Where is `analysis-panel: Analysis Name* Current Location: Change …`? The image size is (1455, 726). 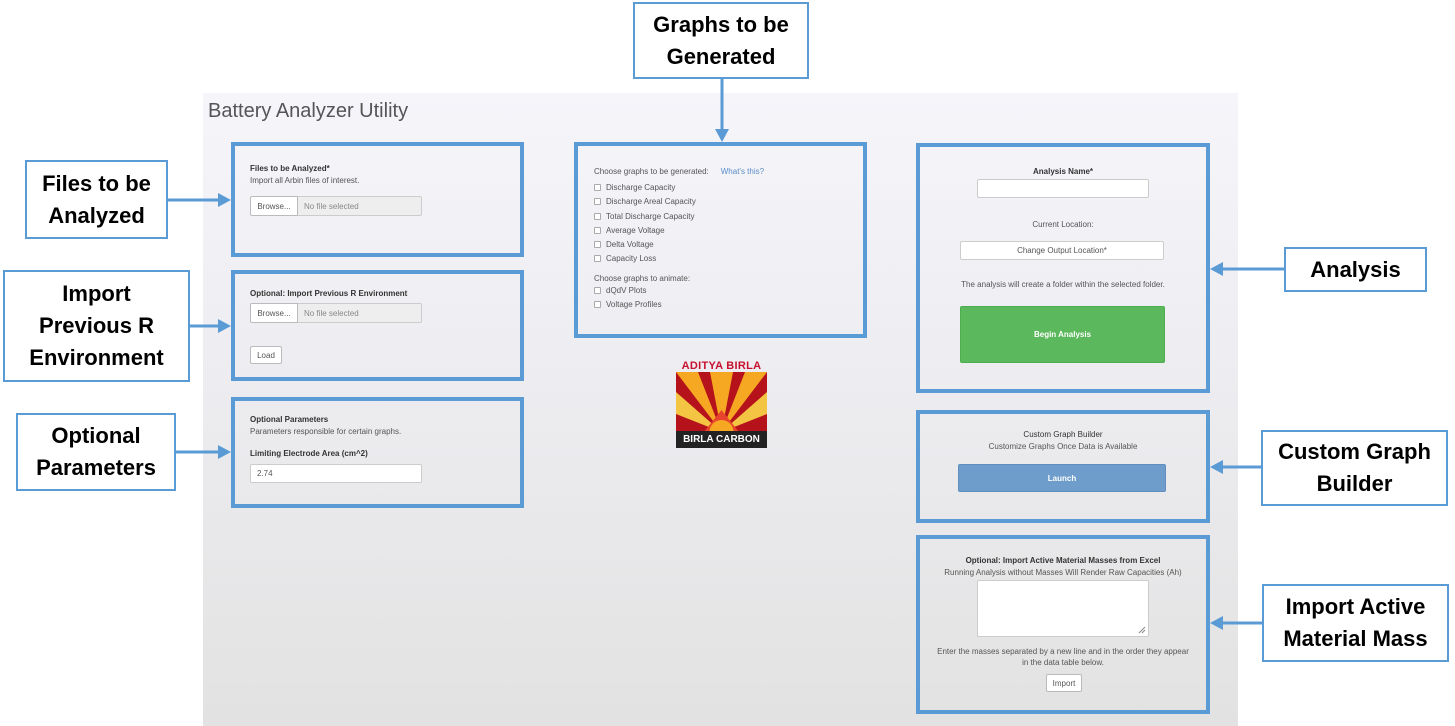
analysis-panel: Analysis Name* Current Location: Change … is located at coordinates (1063, 268).